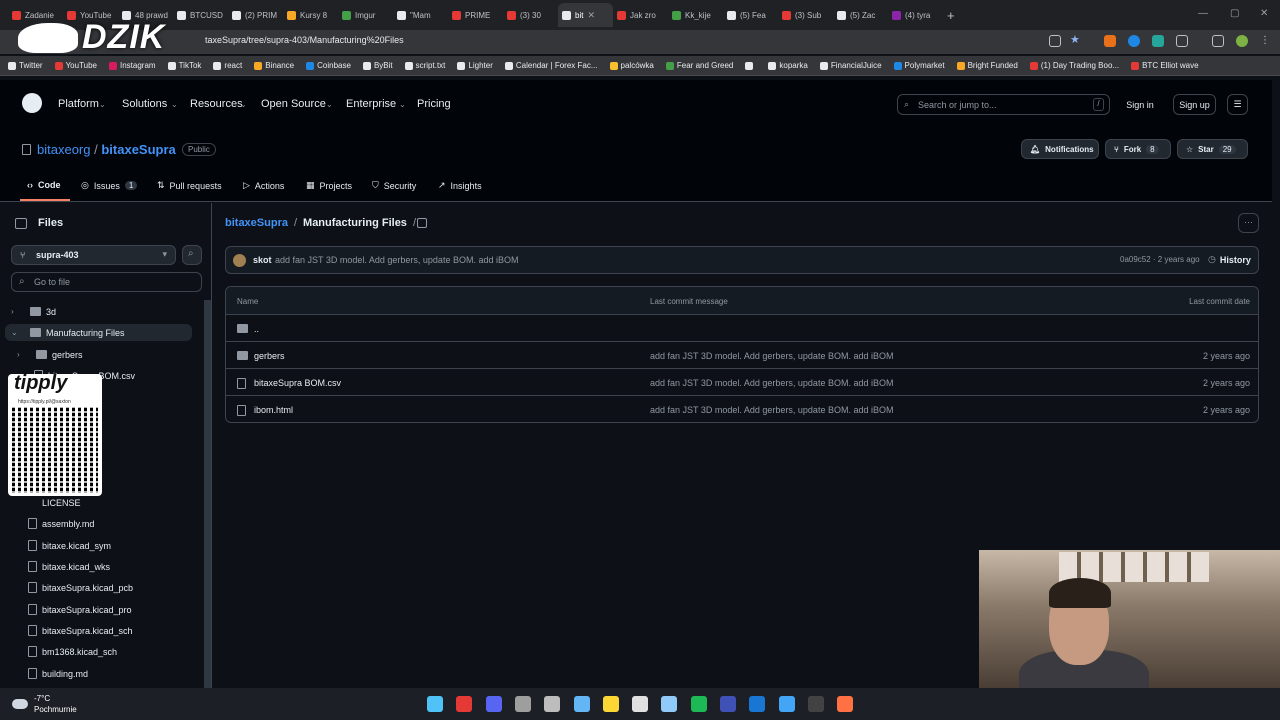 This screenshot has height=720, width=1280. I want to click on tree-item-manufacturing-files: ⌄ Manufacturing Files, so click(98, 332).